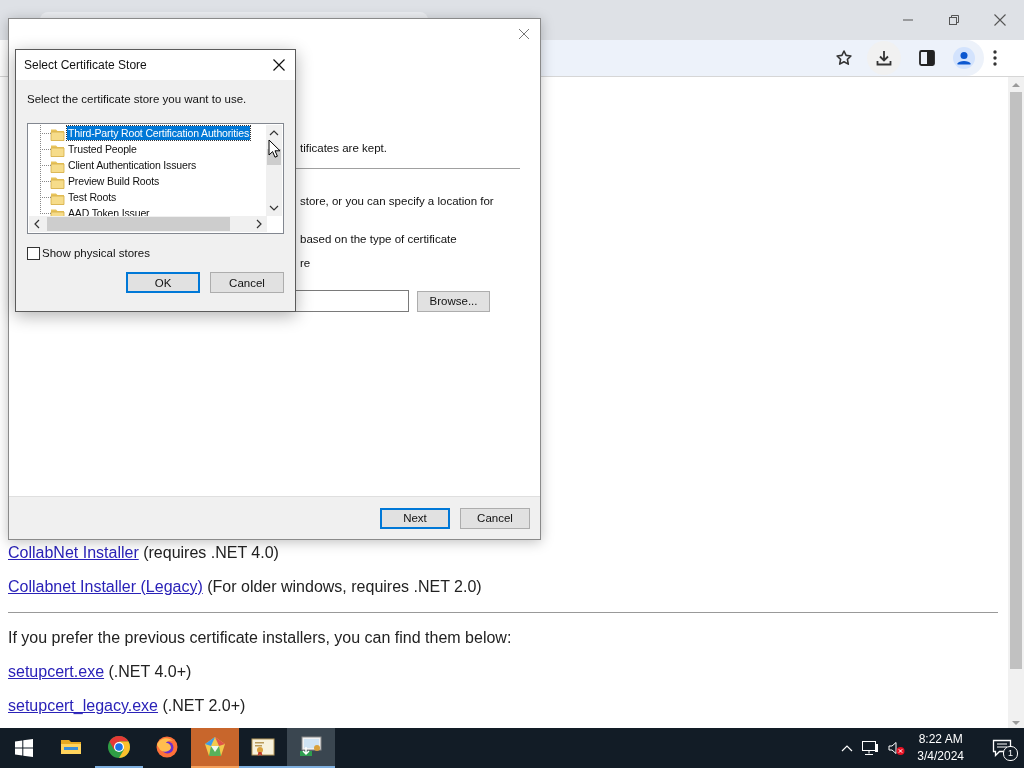  I want to click on instruction-text: based on the type of certificate, so click(379, 239).